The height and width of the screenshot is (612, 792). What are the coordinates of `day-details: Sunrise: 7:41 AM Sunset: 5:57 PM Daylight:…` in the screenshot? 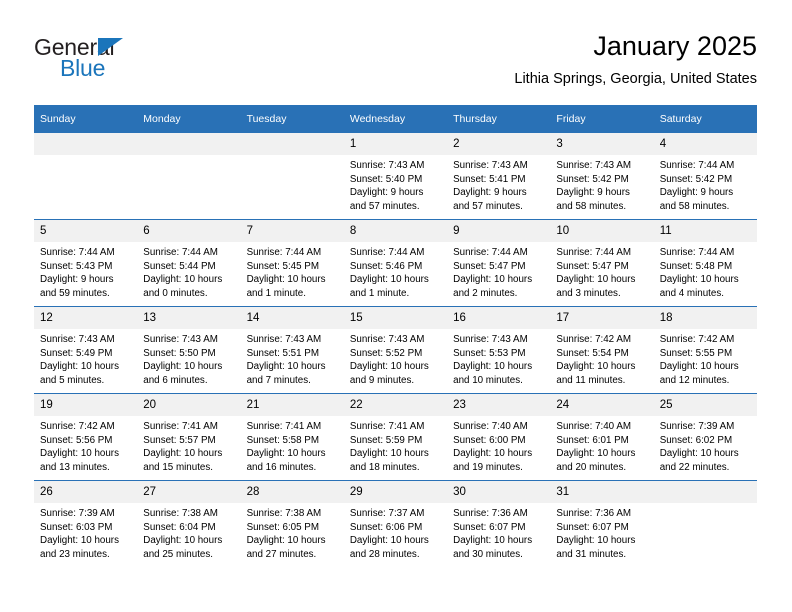 It's located at (188, 445).